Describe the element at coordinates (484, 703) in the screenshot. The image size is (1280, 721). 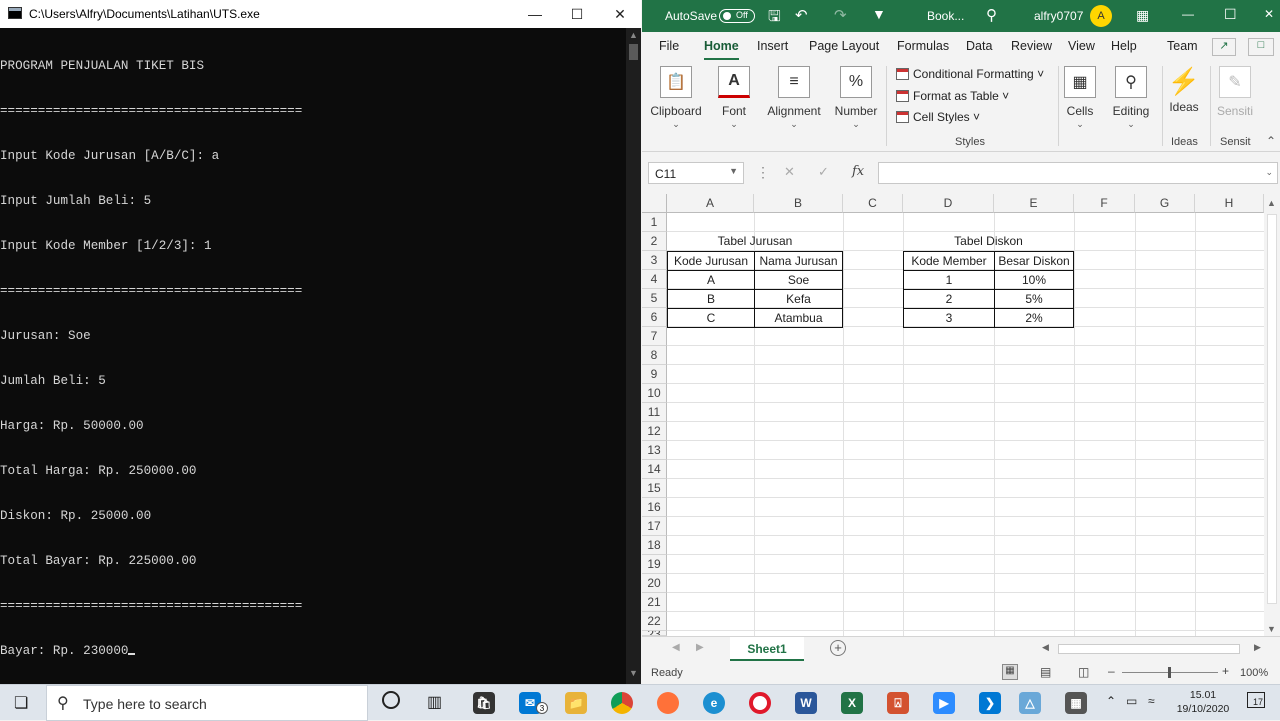
I see `store-icon: 🛍` at that location.